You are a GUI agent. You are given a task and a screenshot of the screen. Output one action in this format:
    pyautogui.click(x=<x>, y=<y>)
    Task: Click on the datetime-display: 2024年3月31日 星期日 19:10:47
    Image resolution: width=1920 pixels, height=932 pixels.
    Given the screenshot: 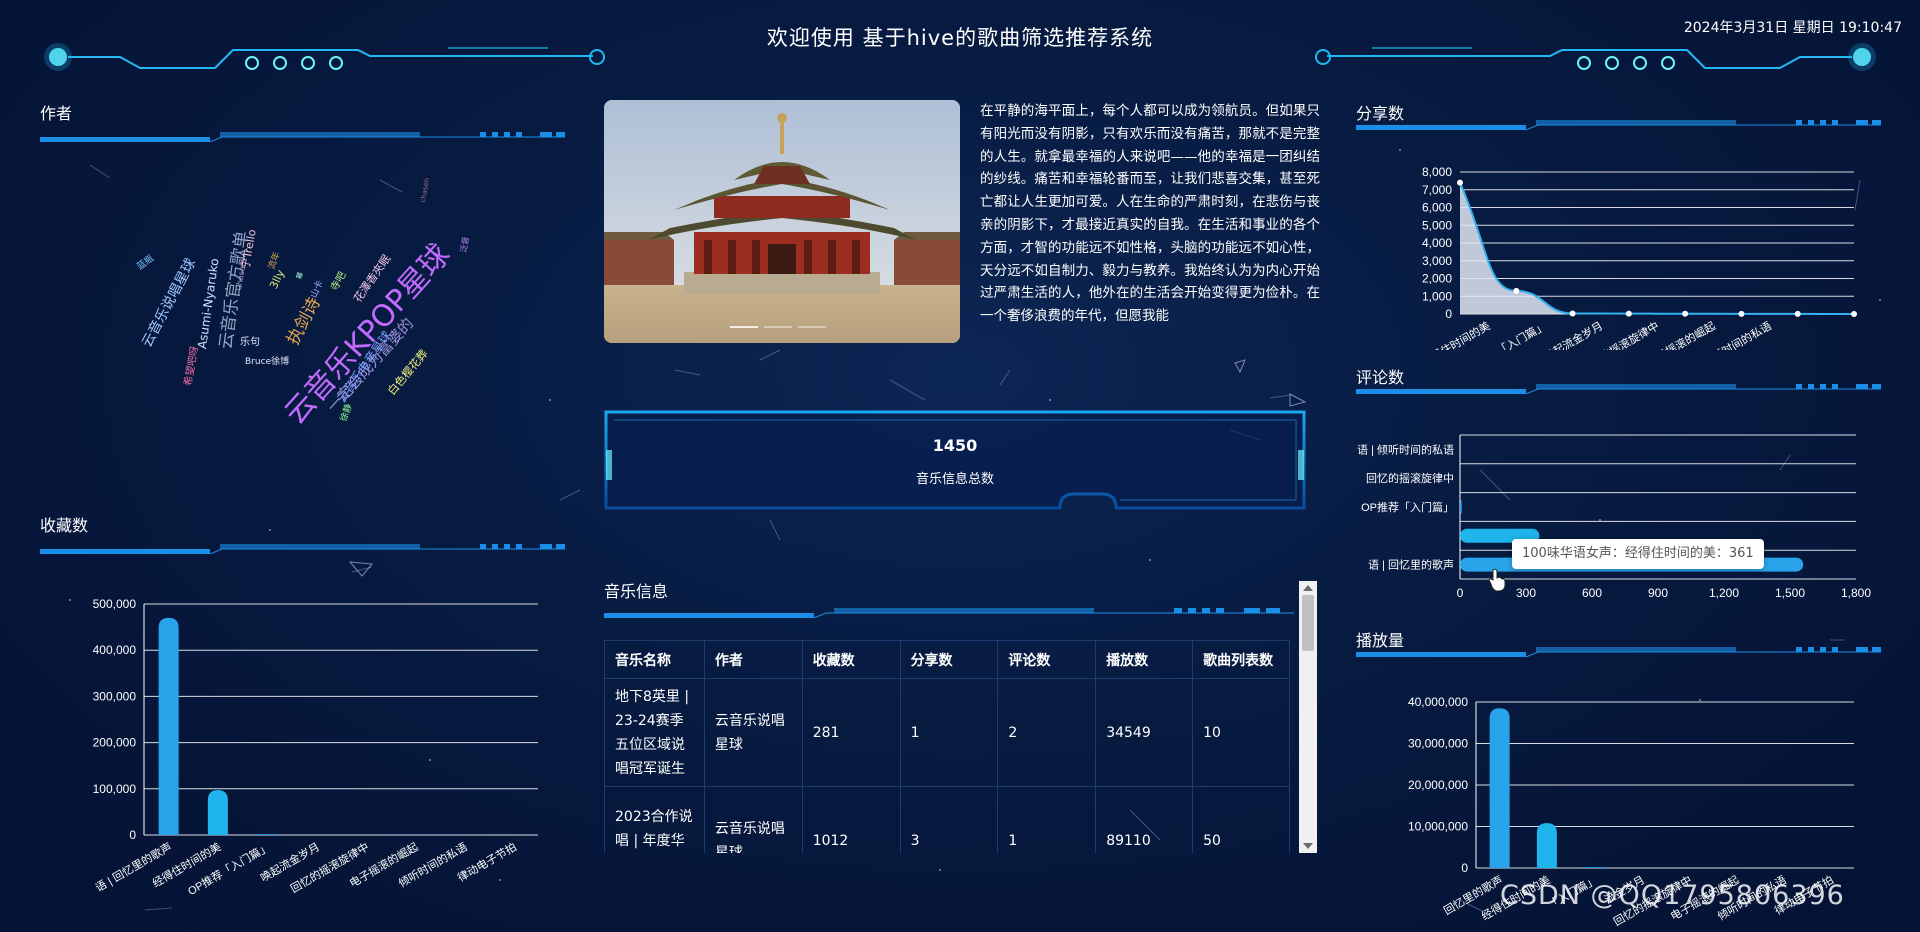 What is the action you would take?
    pyautogui.click(x=1792, y=28)
    